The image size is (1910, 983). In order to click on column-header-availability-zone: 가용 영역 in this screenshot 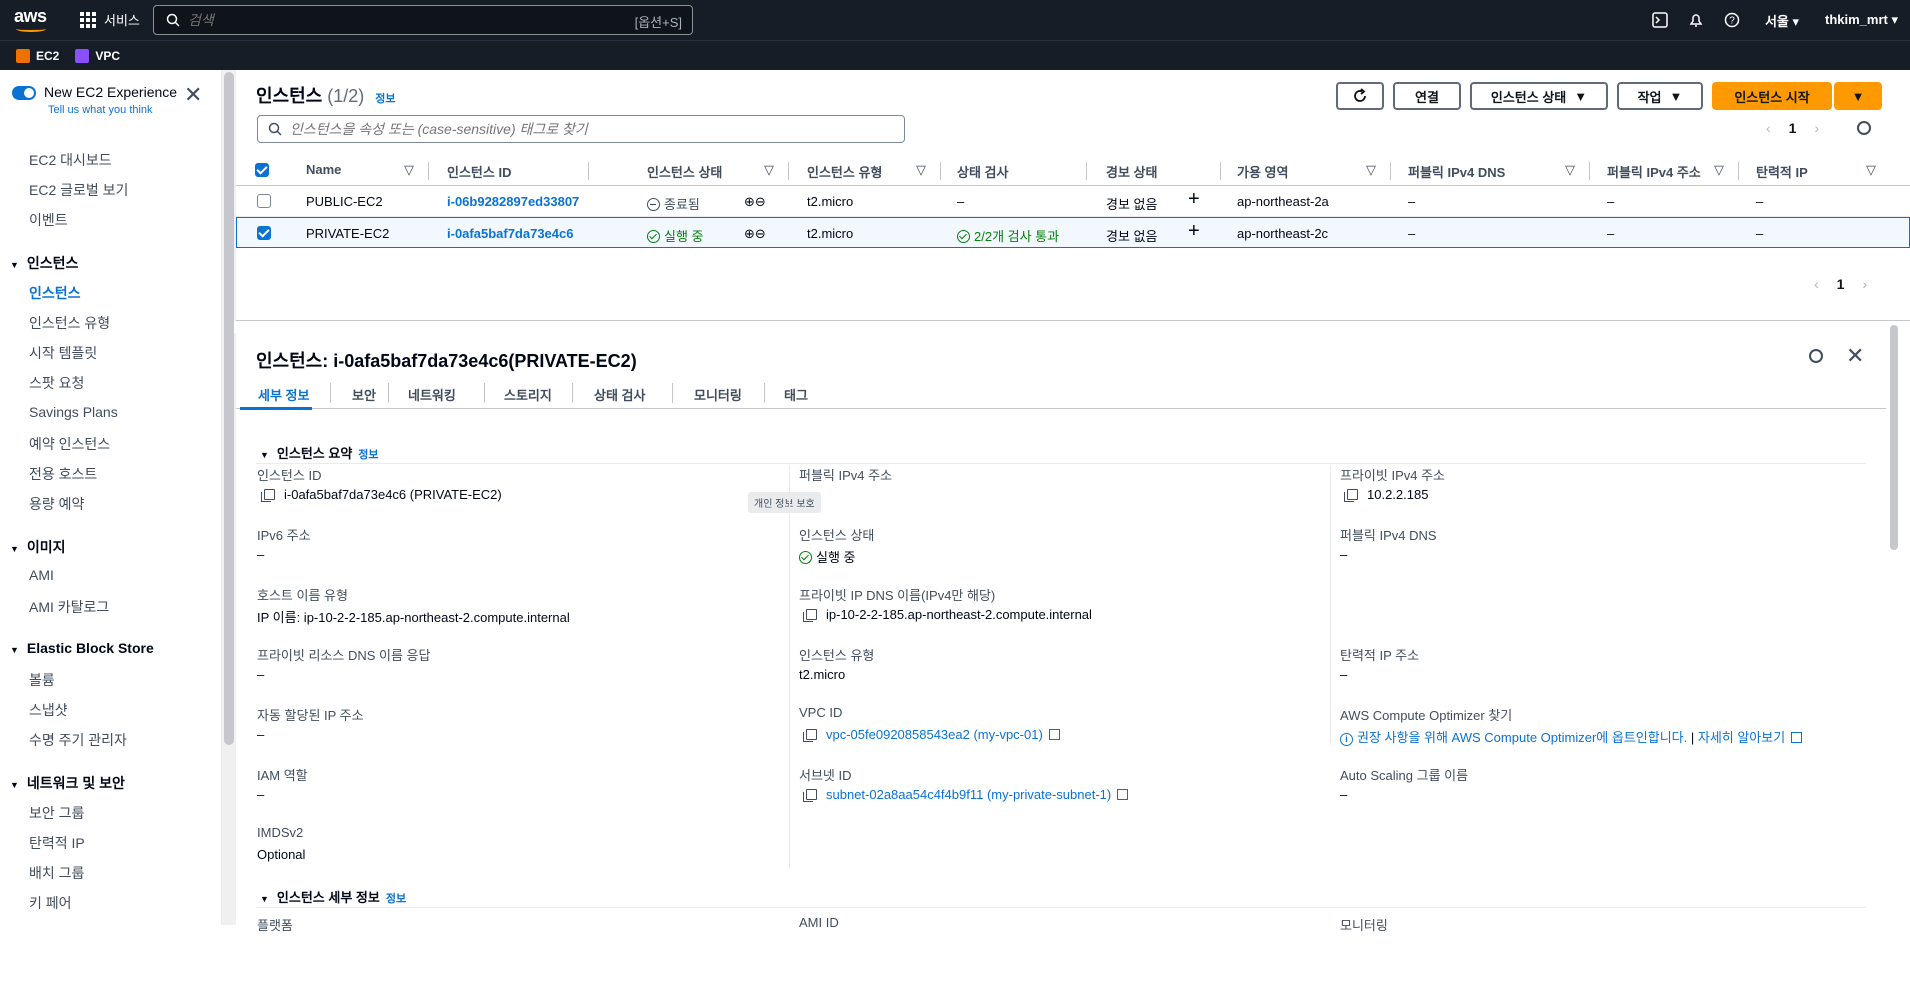, I will do `click(1262, 171)`.